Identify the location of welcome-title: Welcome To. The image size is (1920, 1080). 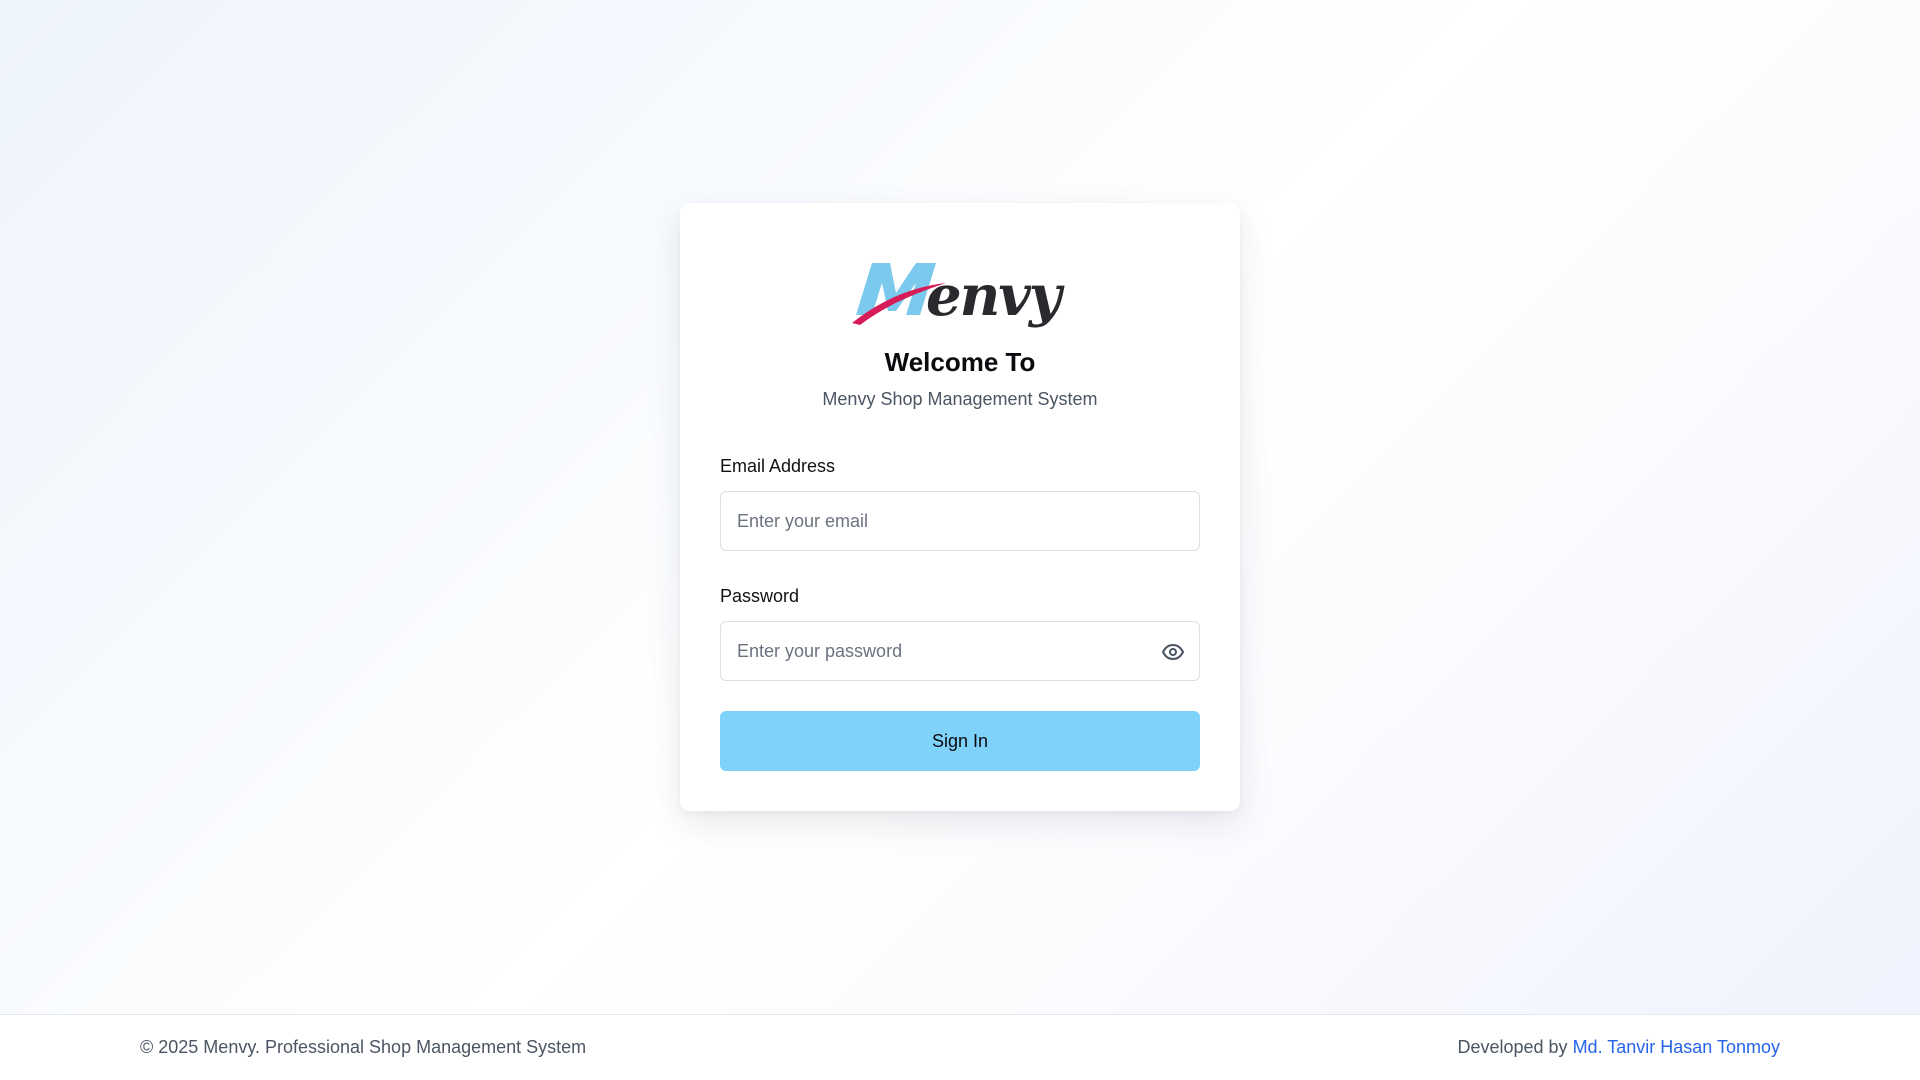
(960, 362).